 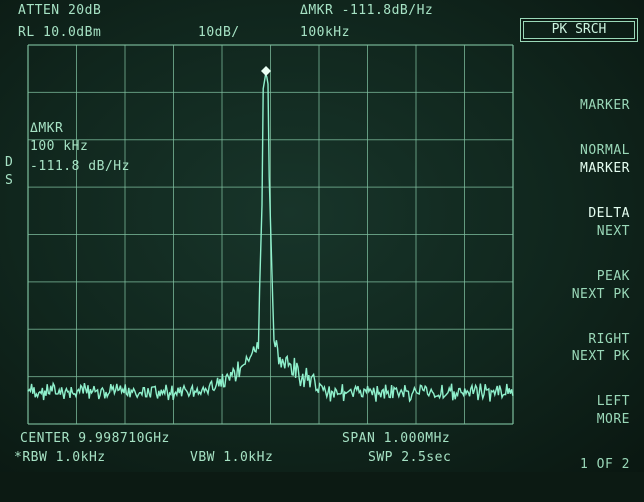 I want to click on side-label-s: S, so click(x=9, y=180).